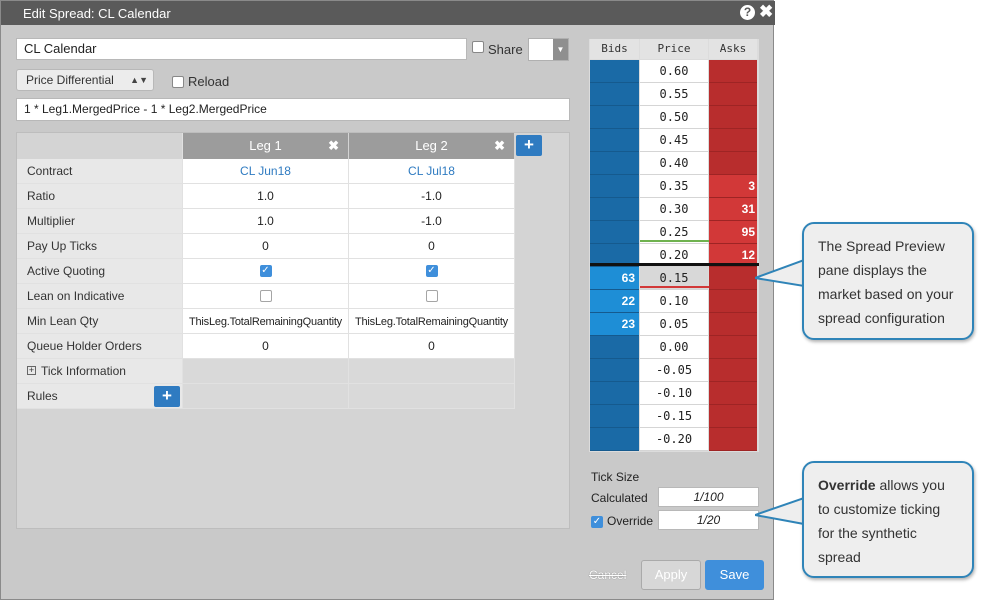  What do you see at coordinates (674, 140) in the screenshot?
I see `price-cell: 0.45` at bounding box center [674, 140].